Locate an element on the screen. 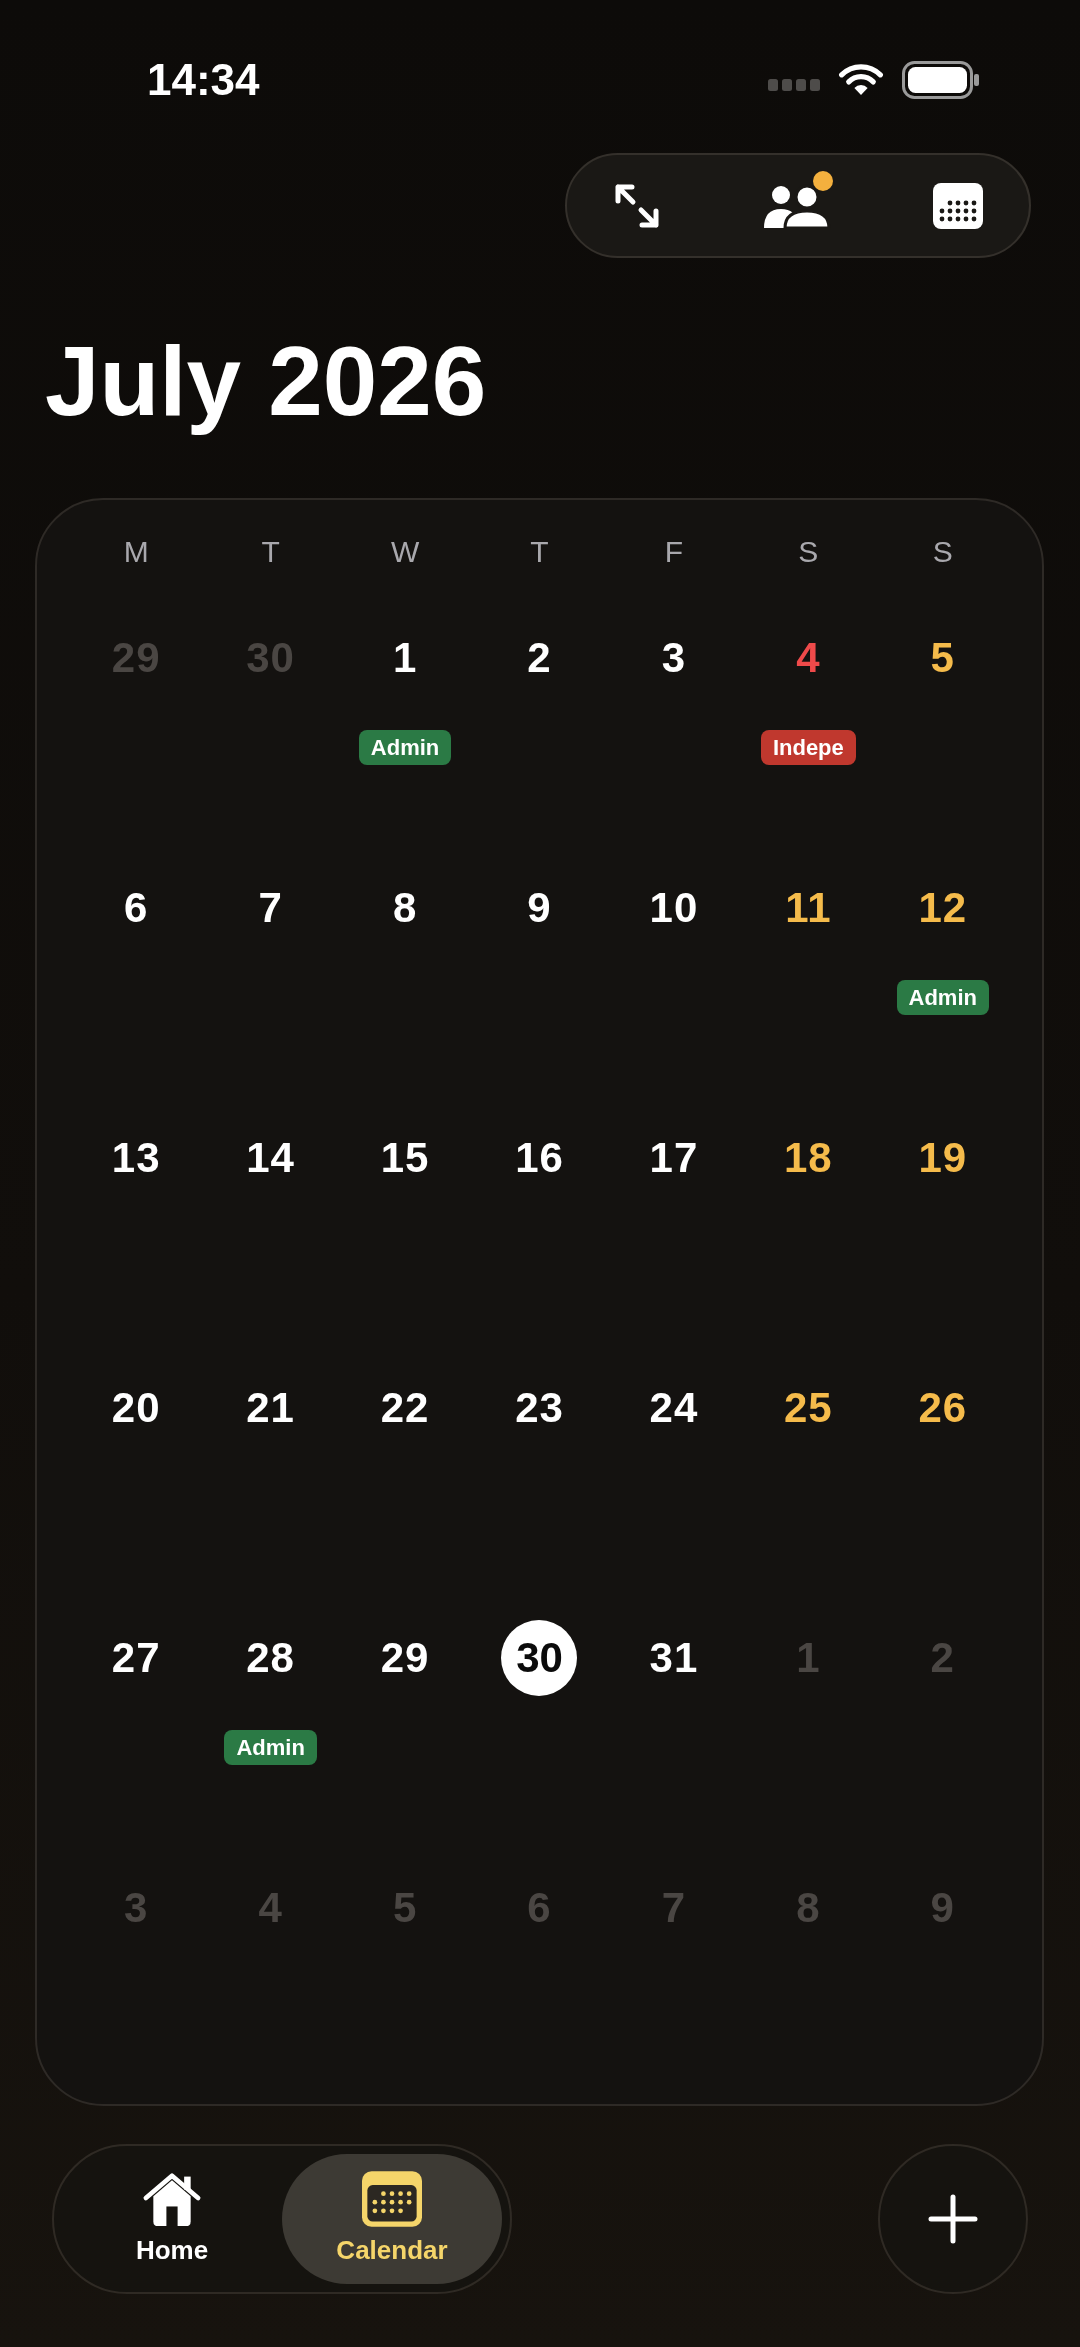 This screenshot has width=1080, height=2347. nav-tab: Home is located at coordinates (172, 2218).